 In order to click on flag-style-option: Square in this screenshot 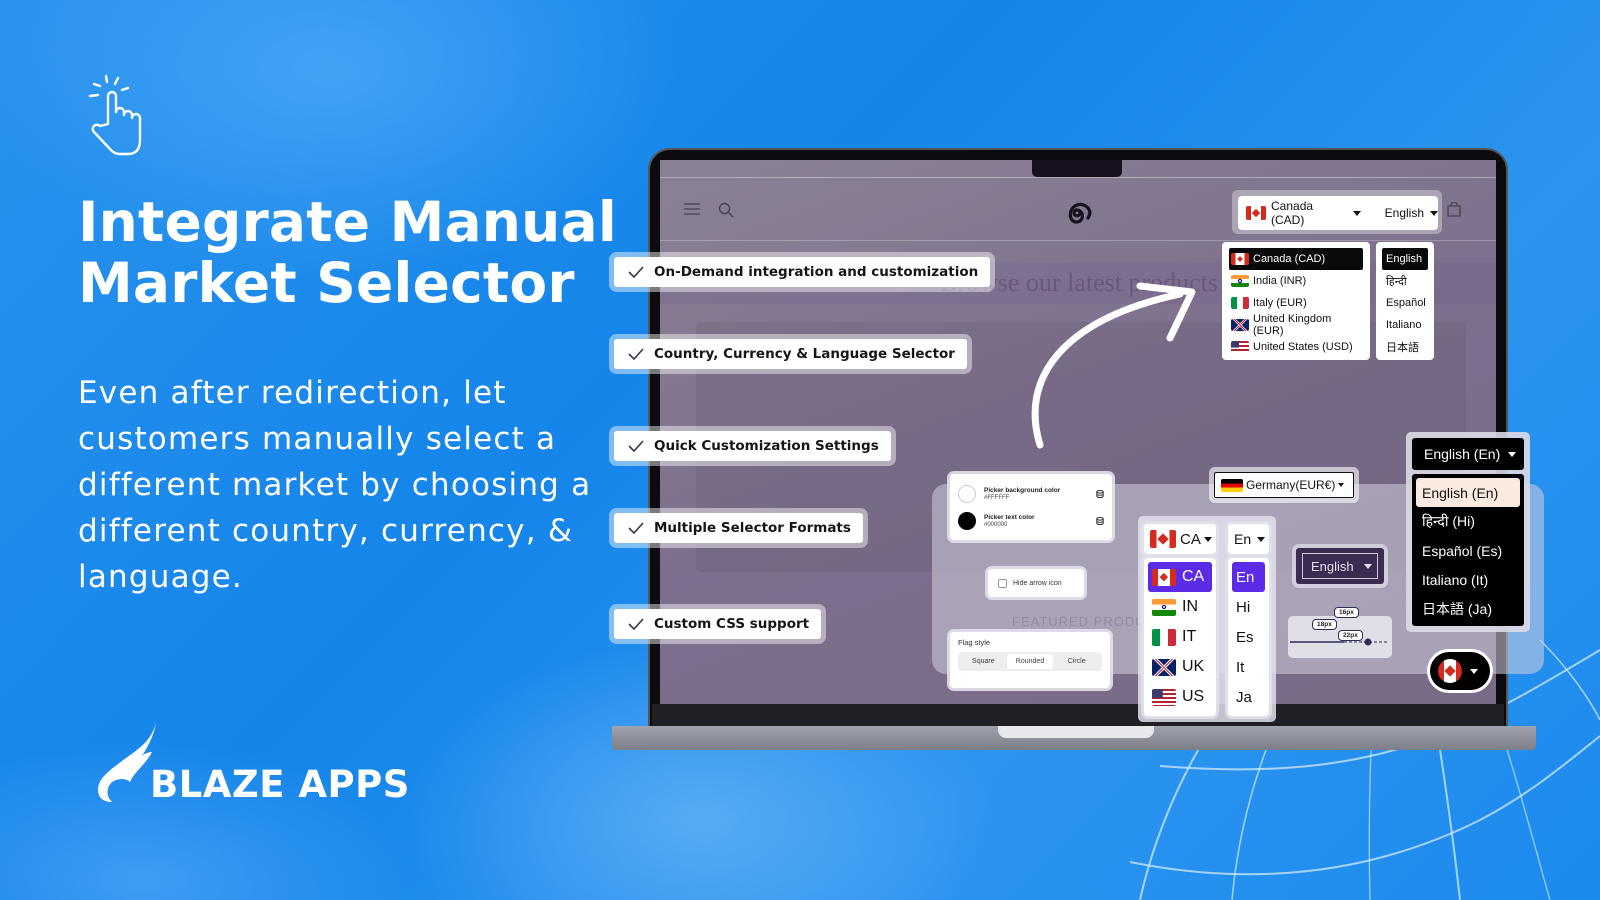, I will do `click(983, 661)`.